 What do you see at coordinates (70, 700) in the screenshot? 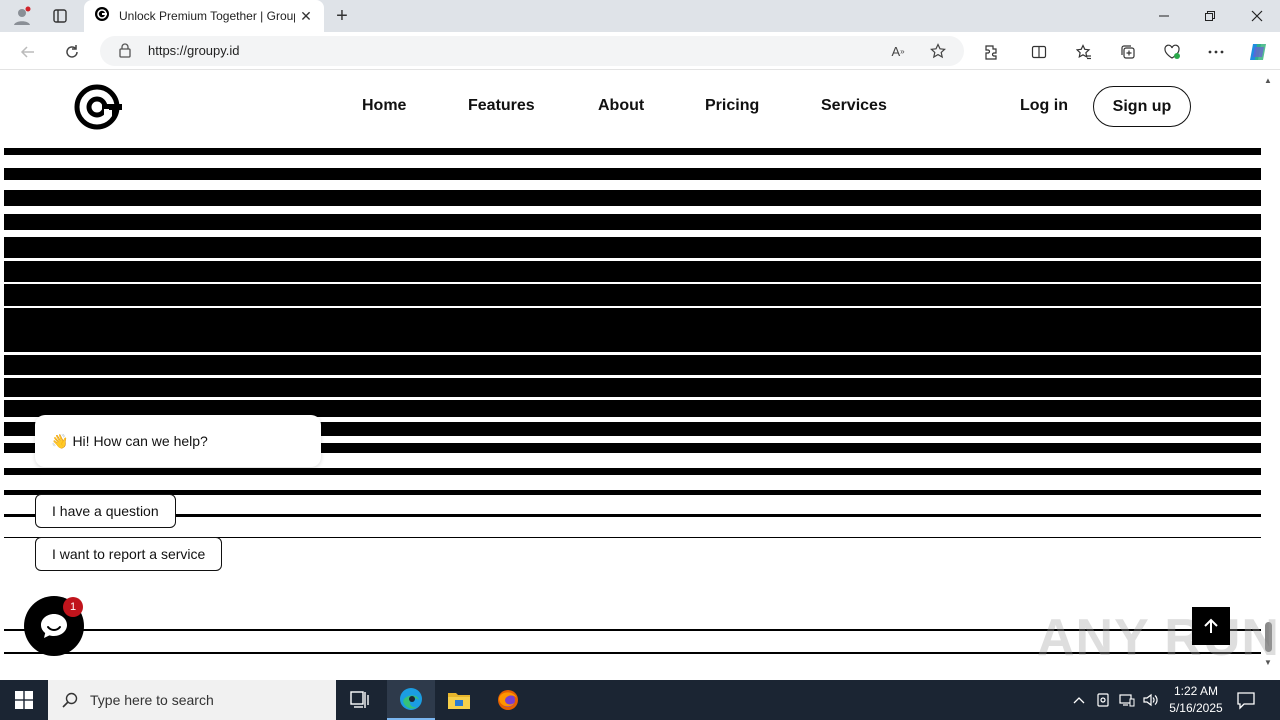
I see `search-icon` at bounding box center [70, 700].